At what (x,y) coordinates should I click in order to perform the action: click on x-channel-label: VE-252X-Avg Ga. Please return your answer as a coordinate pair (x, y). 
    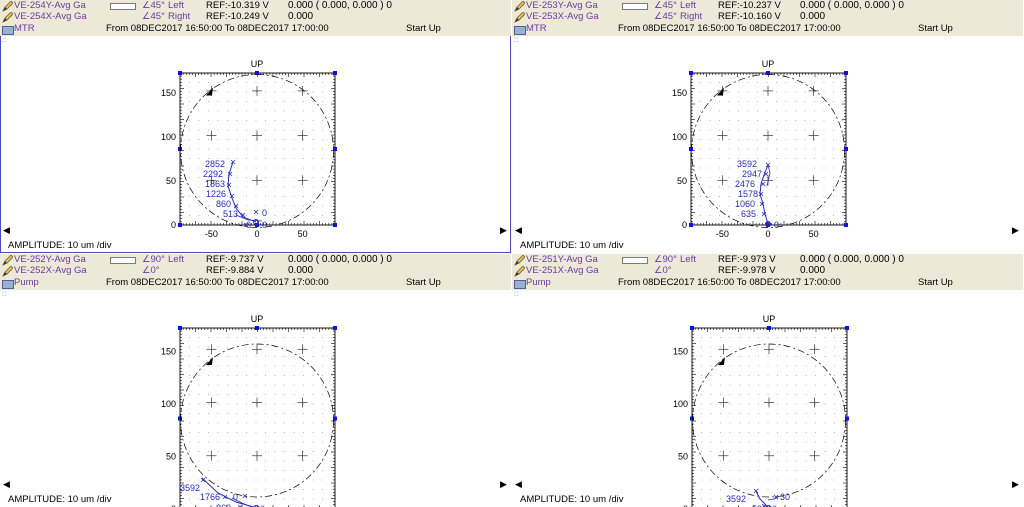
    Looking at the image, I should click on (50, 271).